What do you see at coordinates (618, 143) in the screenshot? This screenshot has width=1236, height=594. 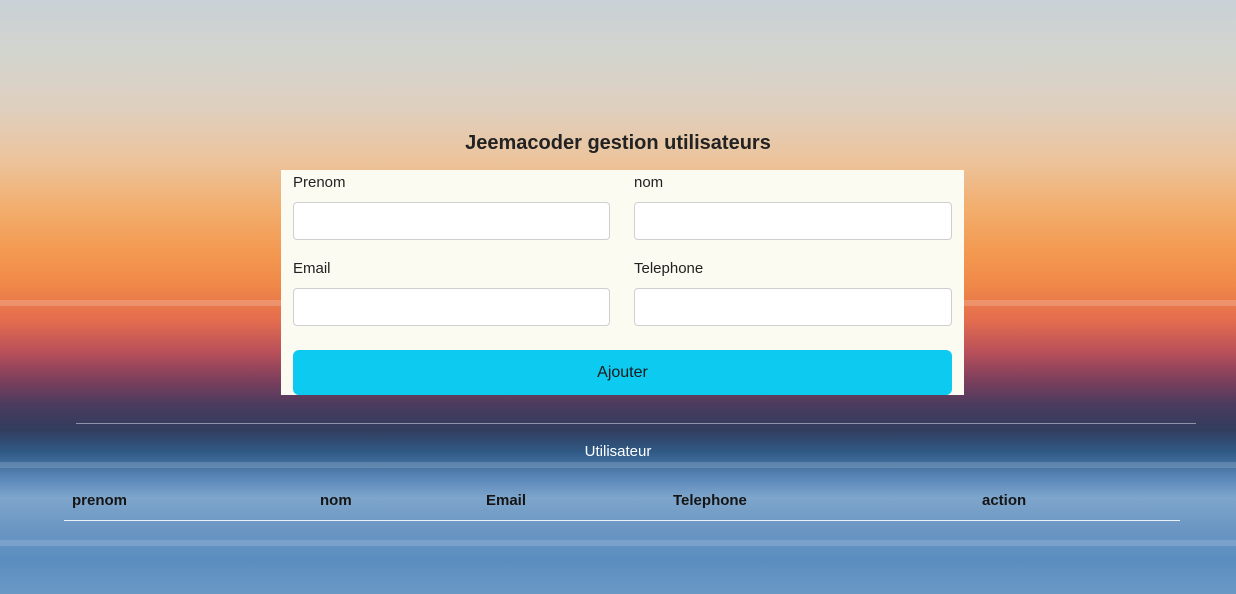 I see `page-title: Jeemacoder gestion utilisateurs` at bounding box center [618, 143].